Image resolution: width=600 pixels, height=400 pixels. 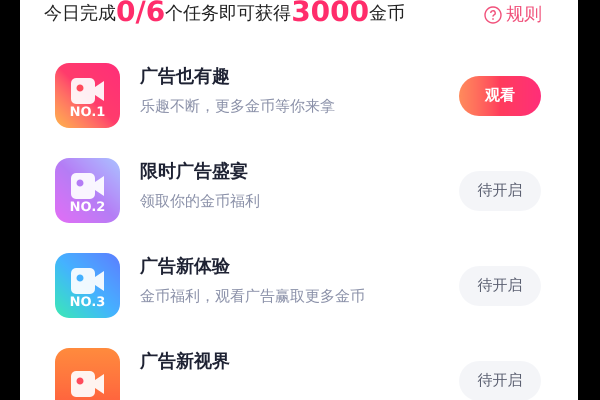 I want to click on rank-label: NO.2, so click(x=88, y=207).